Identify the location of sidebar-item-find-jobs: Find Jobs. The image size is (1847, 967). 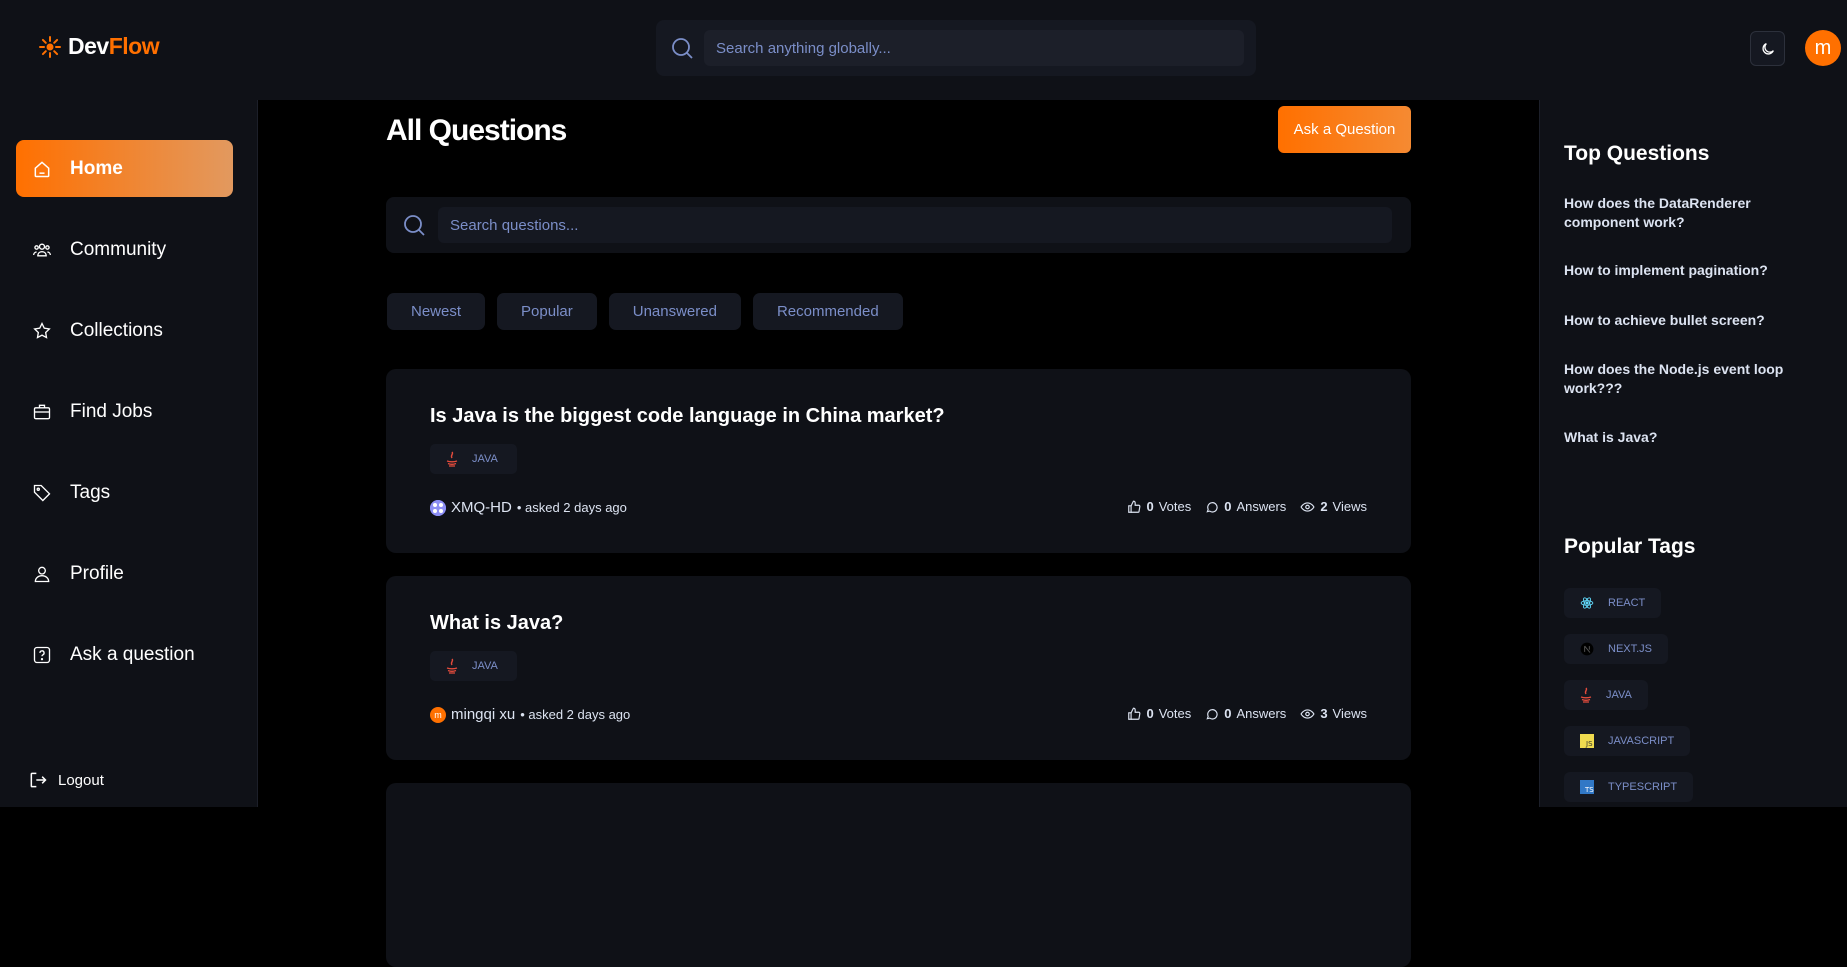
(124, 411).